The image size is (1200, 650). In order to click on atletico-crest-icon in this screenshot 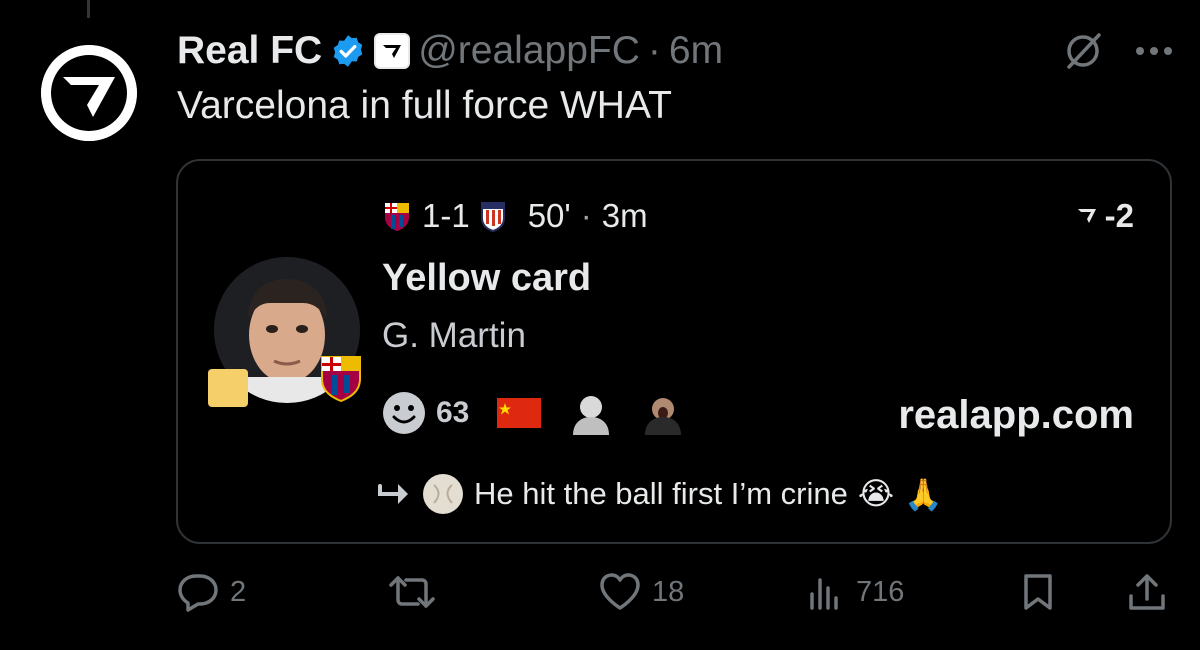, I will do `click(492, 217)`.